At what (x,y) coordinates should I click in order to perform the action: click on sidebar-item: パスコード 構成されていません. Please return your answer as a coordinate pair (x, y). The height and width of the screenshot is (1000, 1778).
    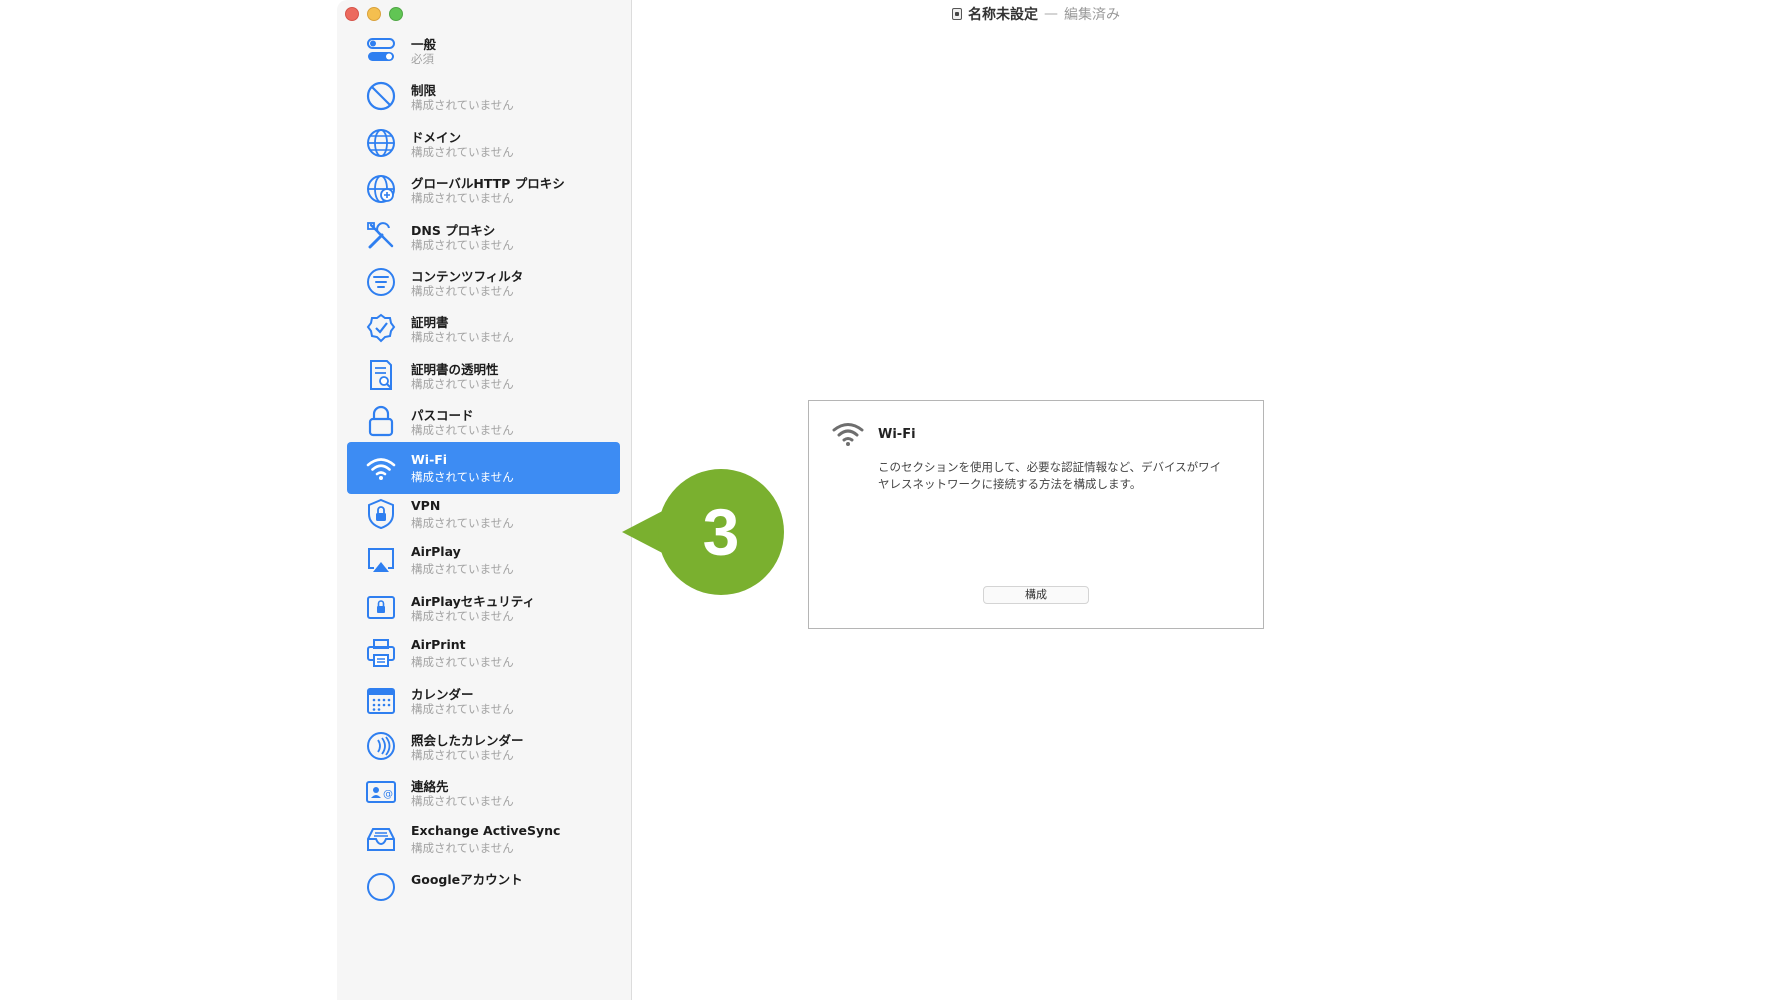
    Looking at the image, I should click on (483, 421).